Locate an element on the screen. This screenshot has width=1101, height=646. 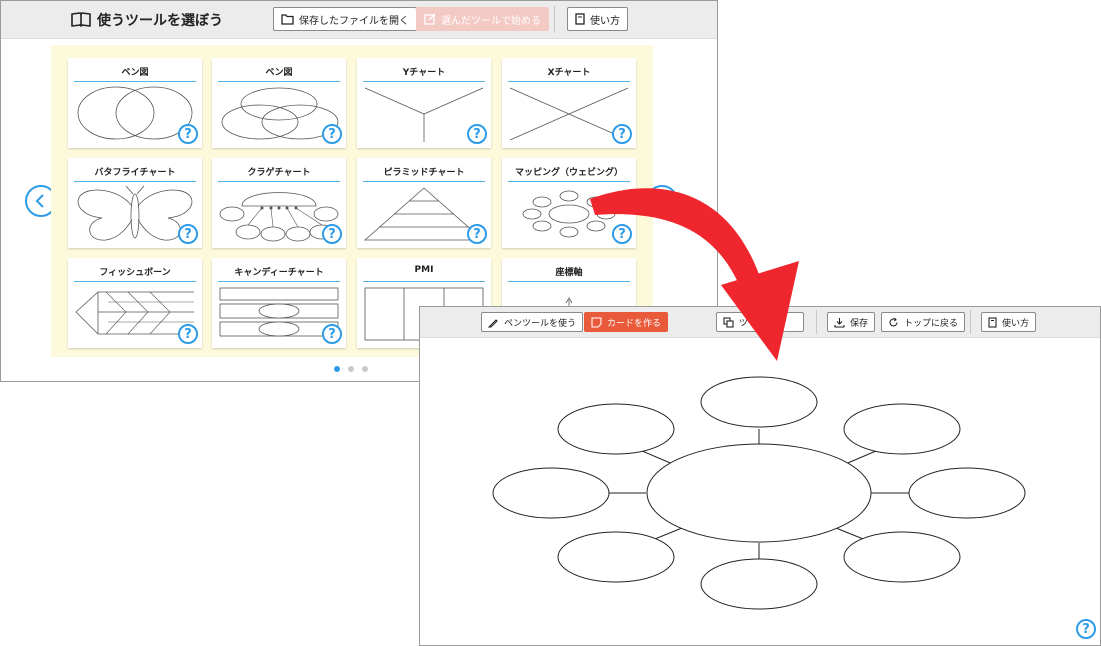
page-title-text: 使うツールを選ぼう is located at coordinates (160, 21).